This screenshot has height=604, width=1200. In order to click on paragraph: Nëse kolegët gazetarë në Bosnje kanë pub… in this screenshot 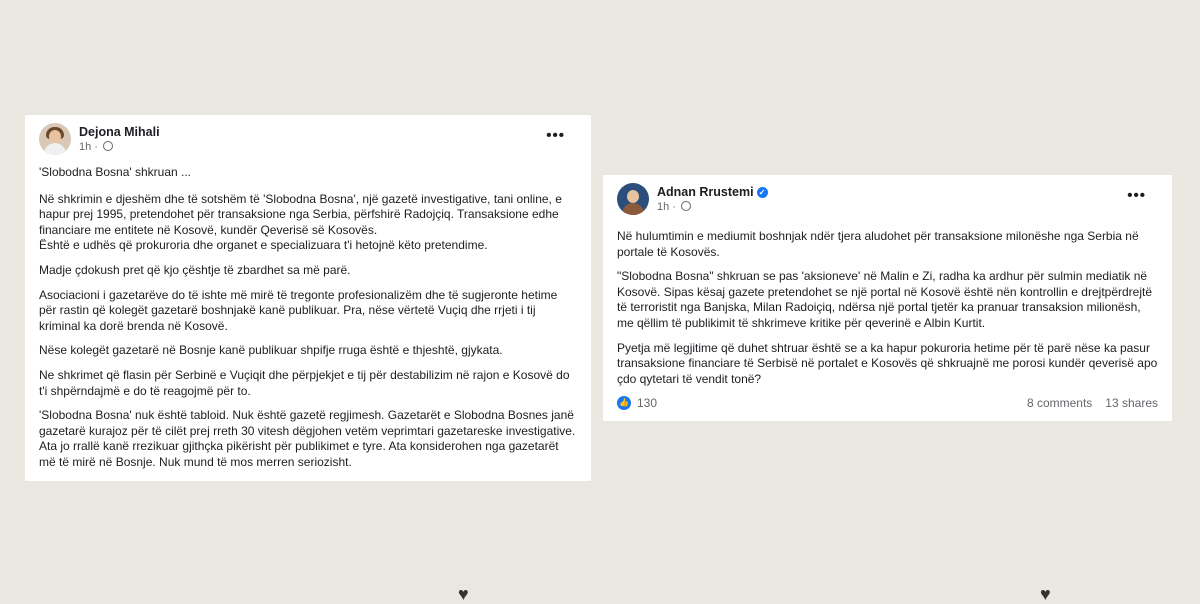, I will do `click(271, 350)`.